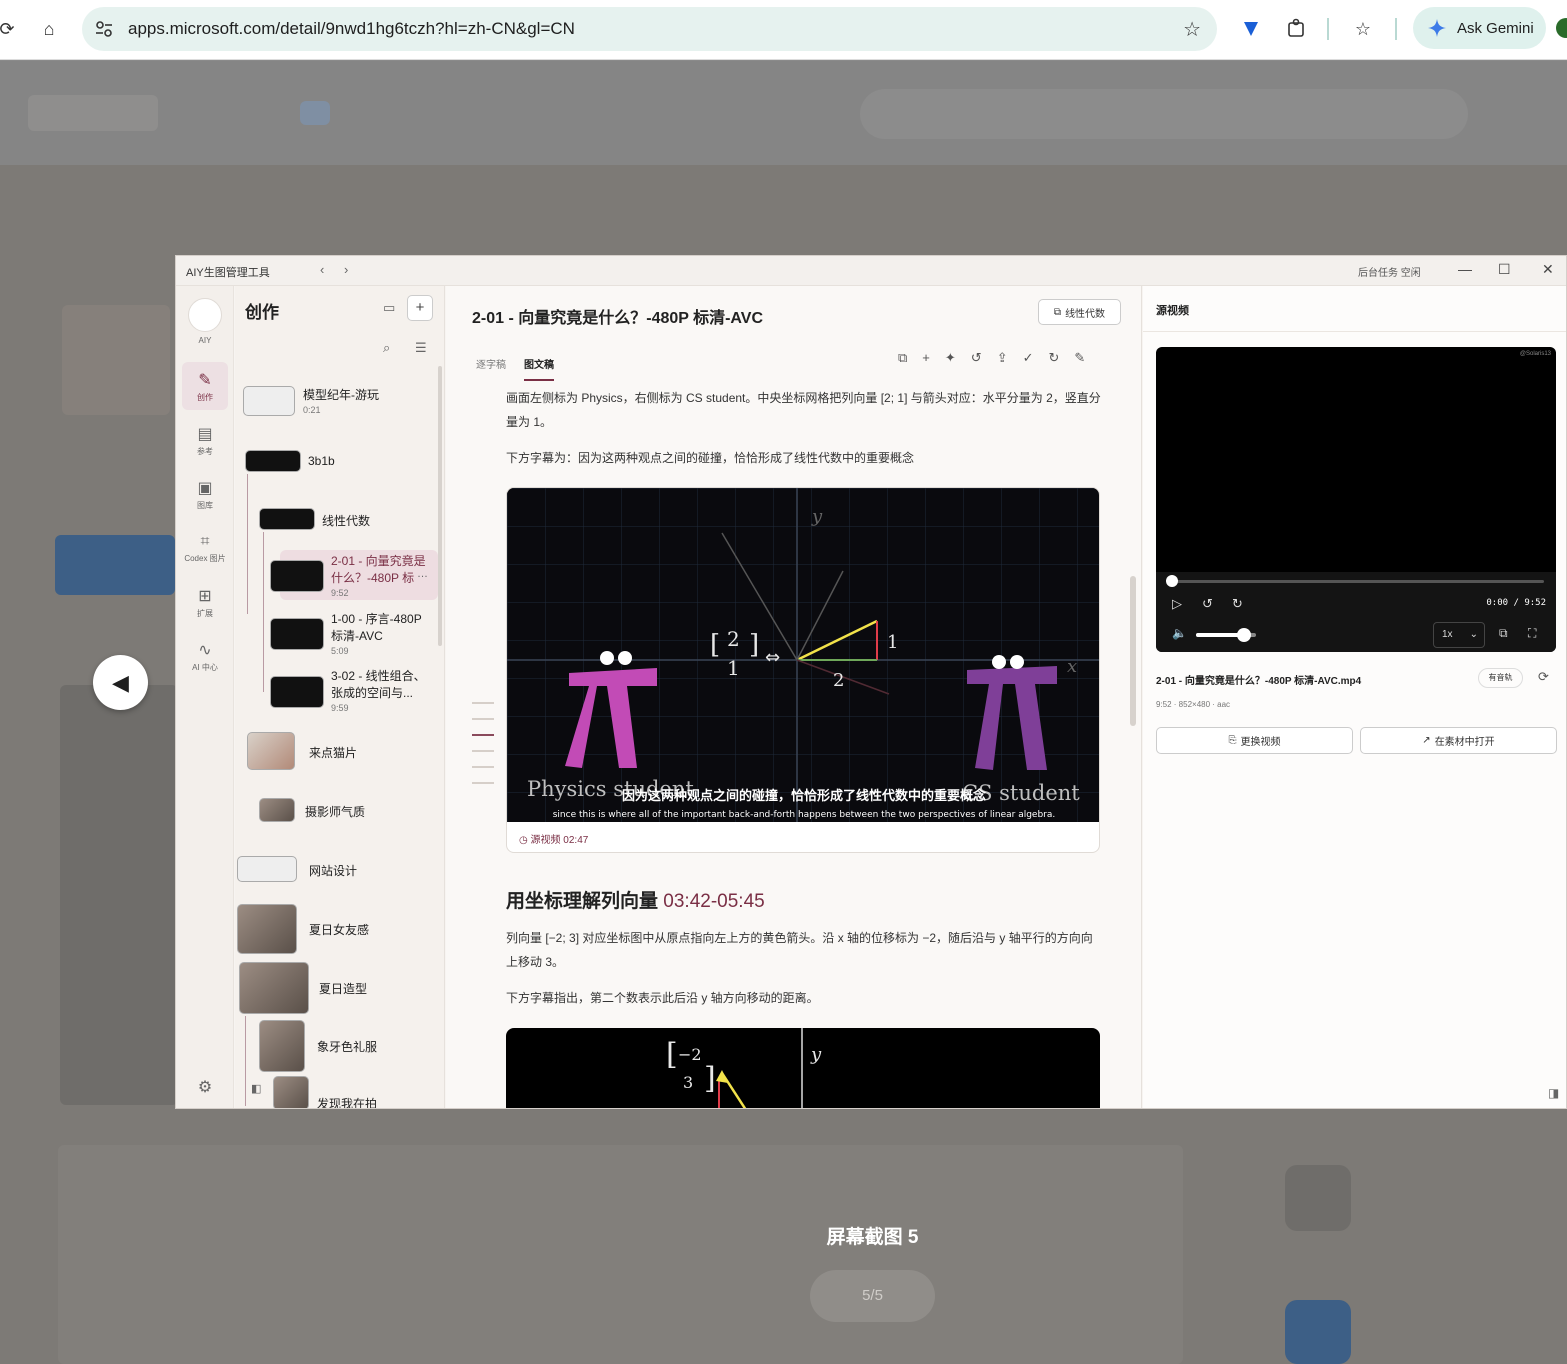  Describe the element at coordinates (205, 602) in the screenshot. I see `rail-item-extensions: ⊞ 扩展` at that location.